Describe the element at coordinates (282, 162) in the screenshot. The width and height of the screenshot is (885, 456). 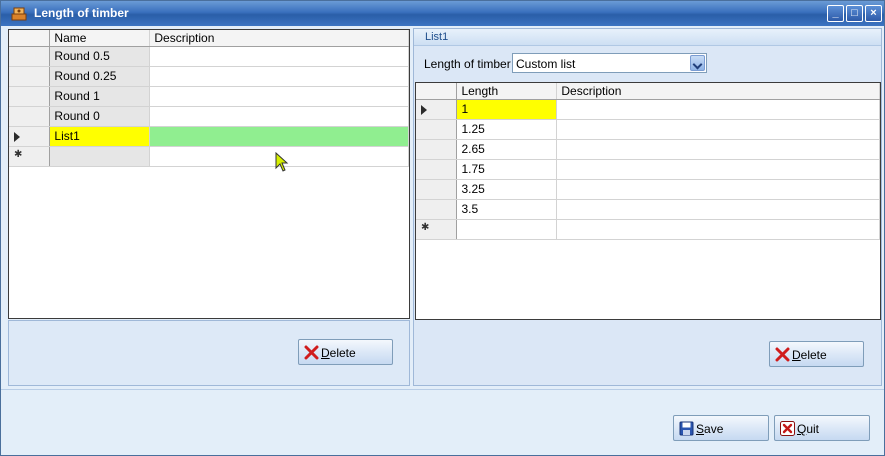
I see `mouse-cursor-icon` at that location.